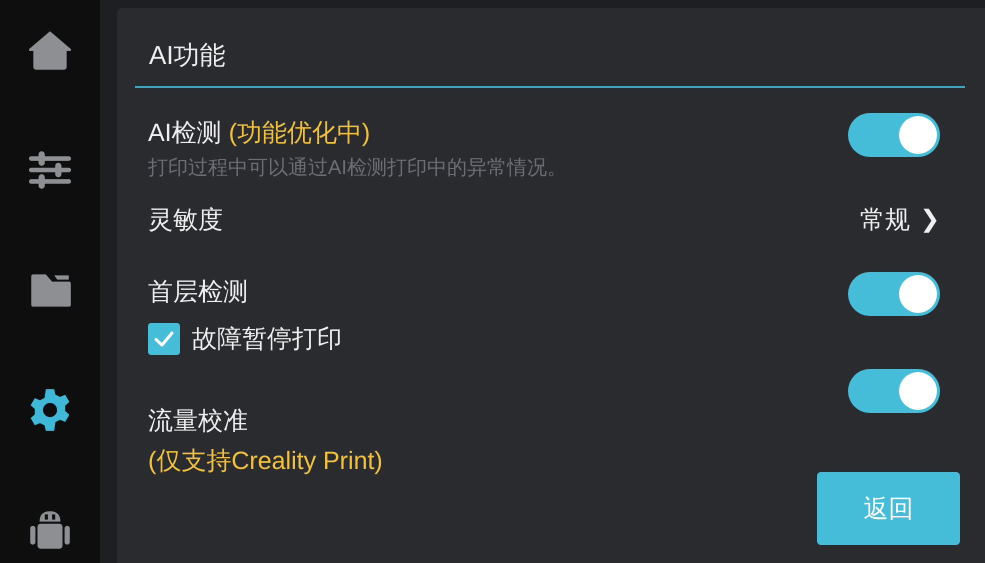 The width and height of the screenshot is (985, 563). Describe the element at coordinates (164, 339) in the screenshot. I see `checkbox` at that location.